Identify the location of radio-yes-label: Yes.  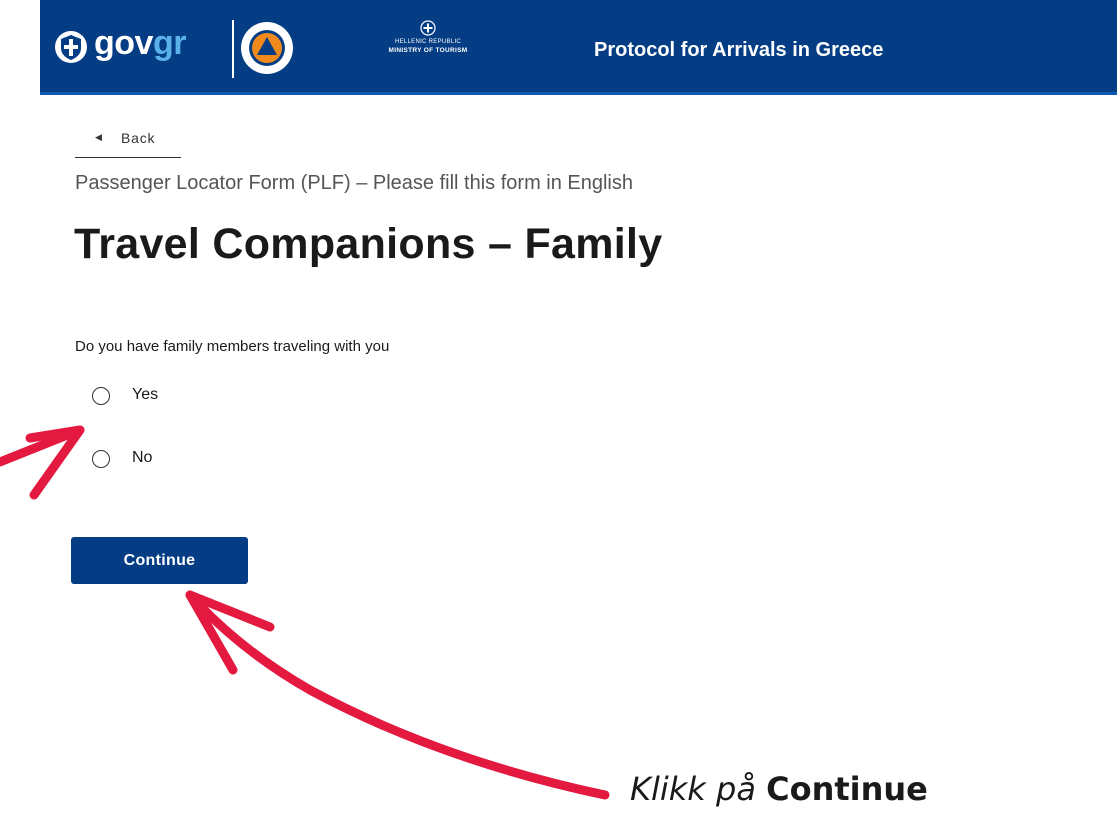
(145, 395).